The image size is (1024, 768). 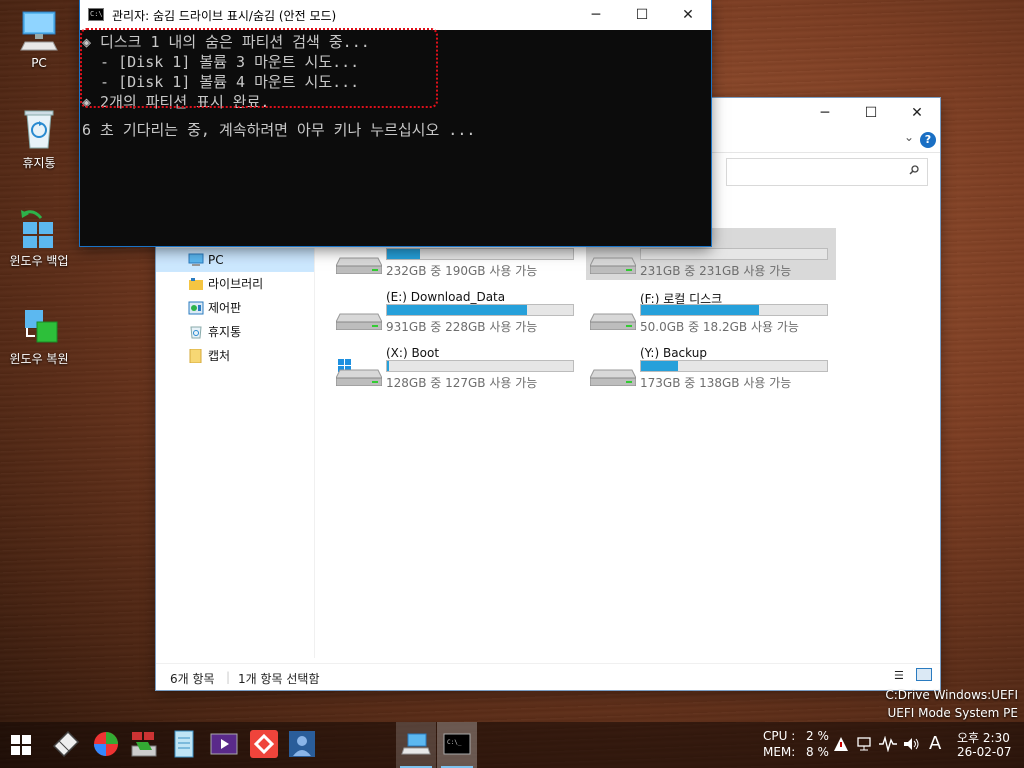 I want to click on nav-item-label: 제어판, so click(x=225, y=308).